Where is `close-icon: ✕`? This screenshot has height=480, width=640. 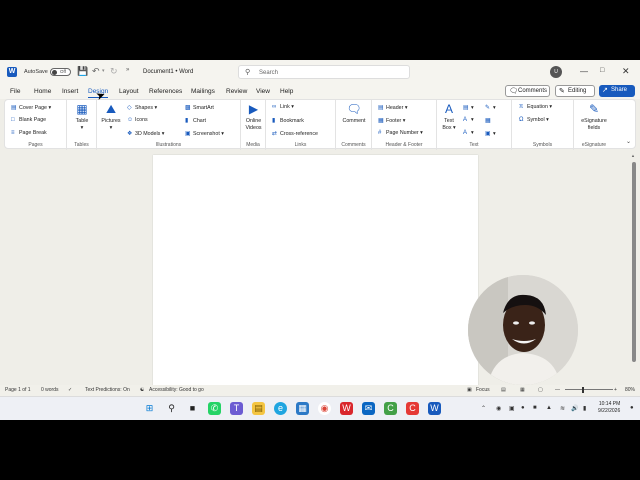 close-icon: ✕ is located at coordinates (626, 71).